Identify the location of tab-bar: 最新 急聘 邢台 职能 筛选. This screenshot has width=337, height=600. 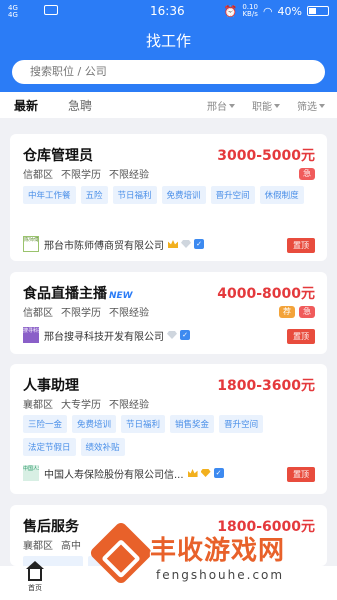
(168, 105).